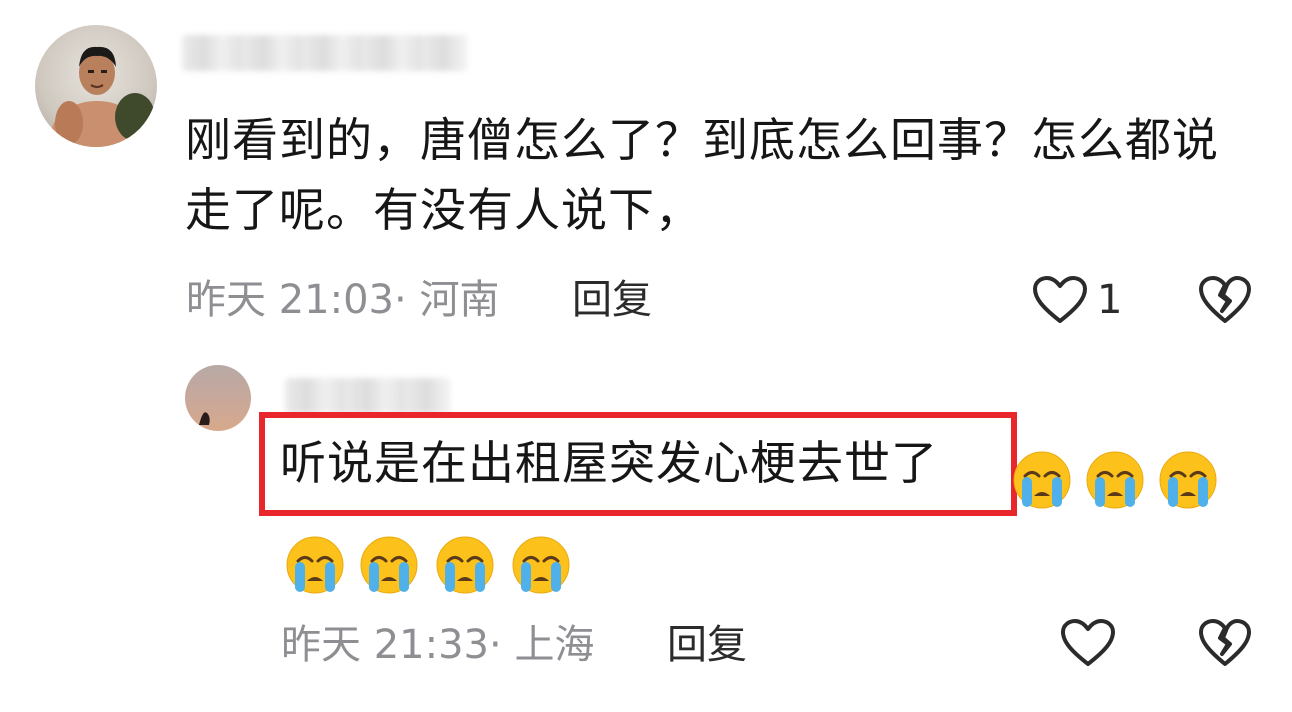 This screenshot has width=1292, height=712. I want to click on comment-meta: 昨天 21:33· 上海, so click(437, 645).